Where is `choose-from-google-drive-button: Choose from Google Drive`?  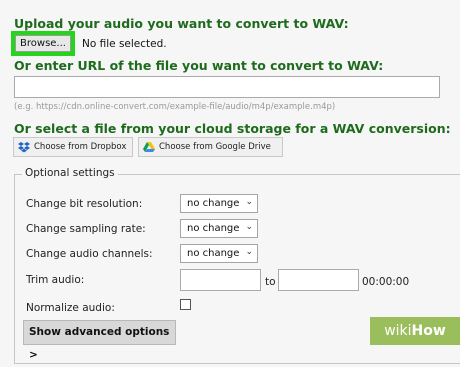 choose-from-google-drive-button: Choose from Google Drive is located at coordinates (210, 147).